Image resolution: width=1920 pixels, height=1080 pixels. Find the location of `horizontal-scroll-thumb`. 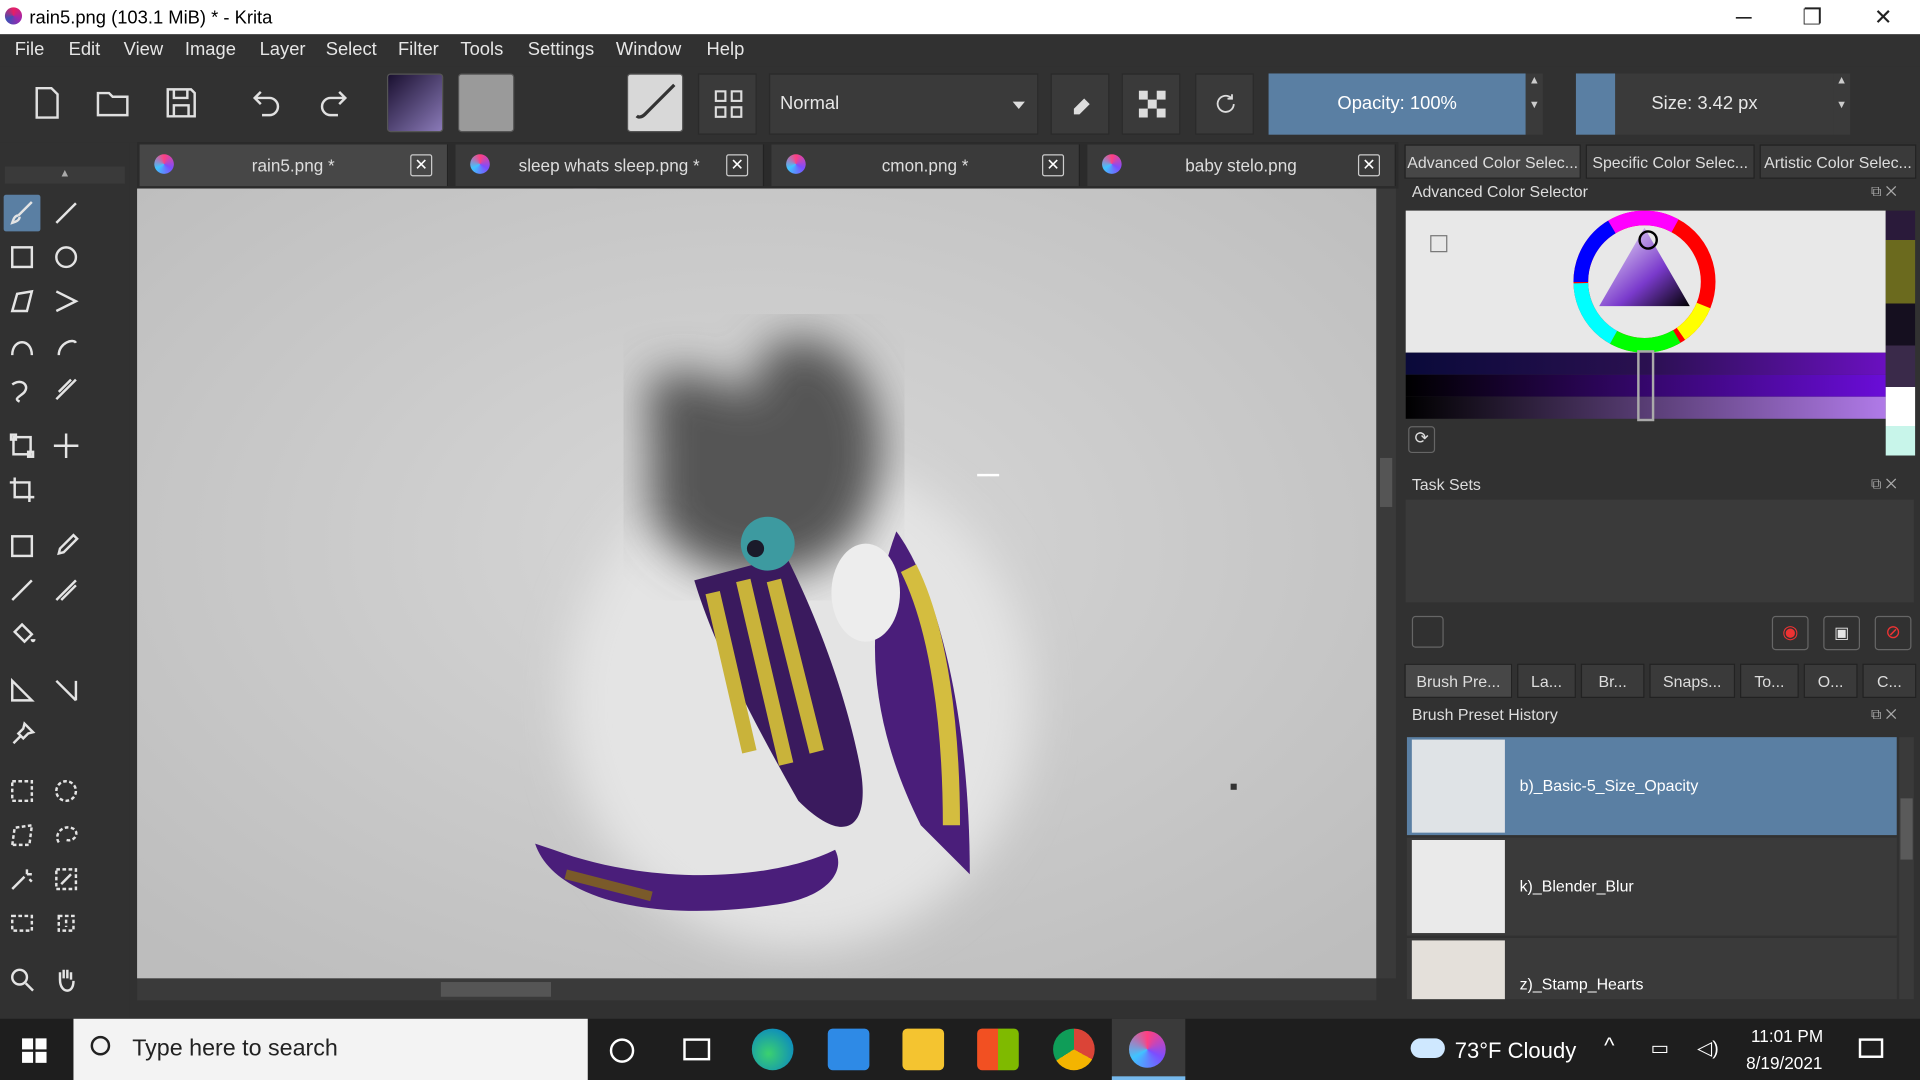

horizontal-scroll-thumb is located at coordinates (496, 989).